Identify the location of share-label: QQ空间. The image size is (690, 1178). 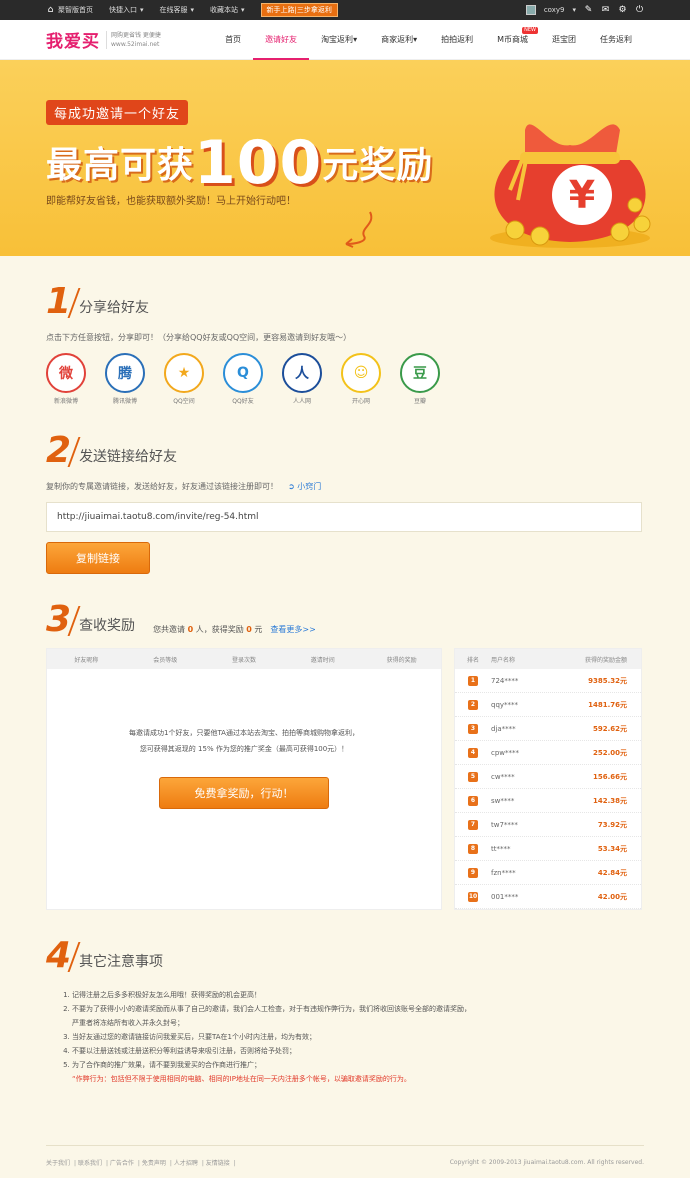
(184, 401).